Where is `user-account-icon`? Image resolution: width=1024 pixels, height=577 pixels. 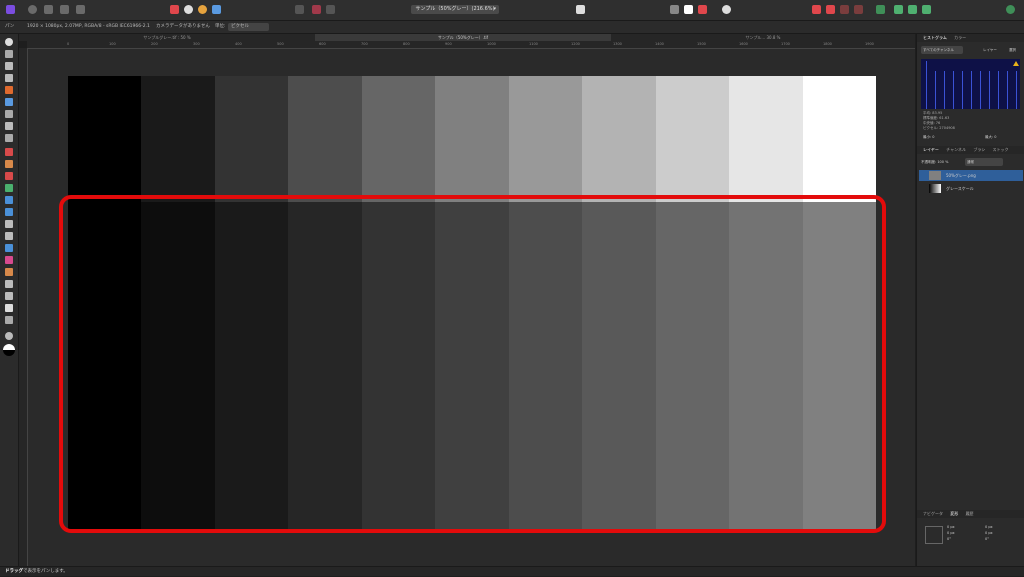
user-account-icon is located at coordinates (1010, 9).